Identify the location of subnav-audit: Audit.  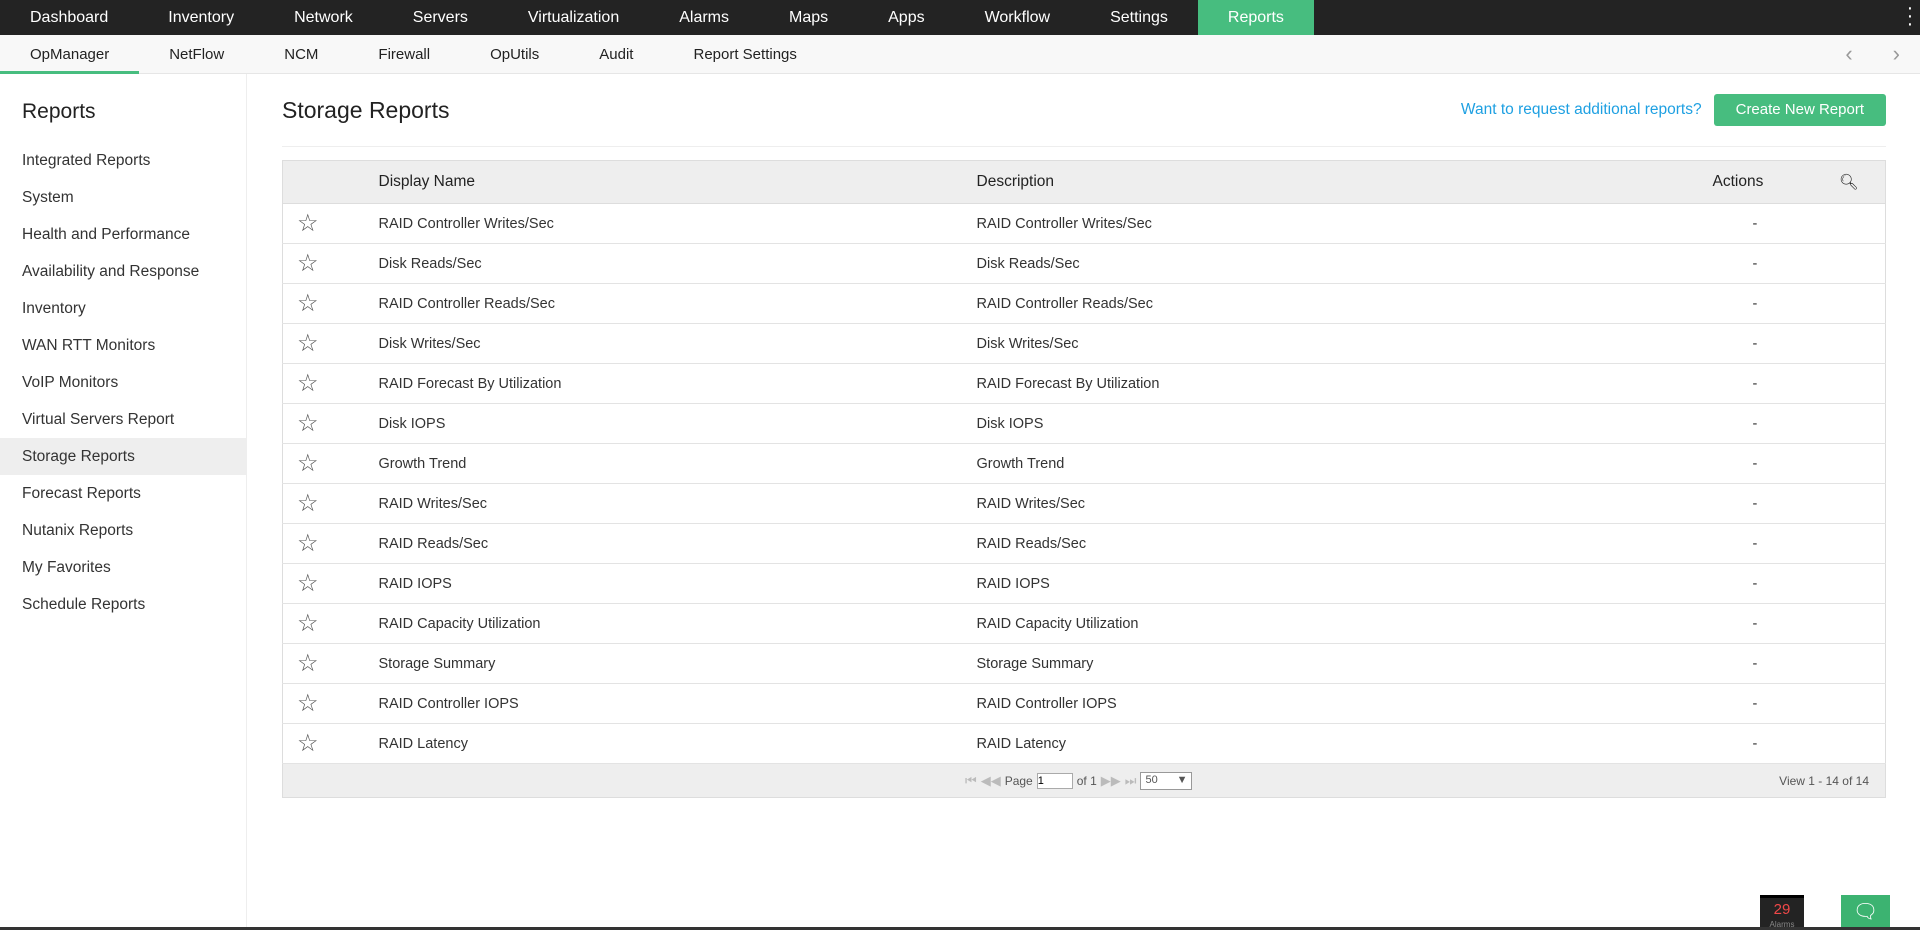
(616, 54).